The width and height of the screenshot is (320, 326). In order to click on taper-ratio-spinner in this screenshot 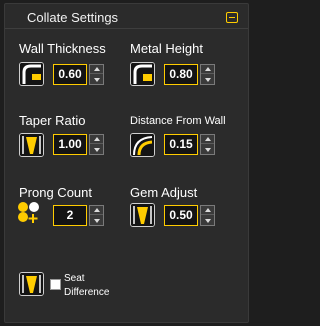, I will do `click(96, 144)`.